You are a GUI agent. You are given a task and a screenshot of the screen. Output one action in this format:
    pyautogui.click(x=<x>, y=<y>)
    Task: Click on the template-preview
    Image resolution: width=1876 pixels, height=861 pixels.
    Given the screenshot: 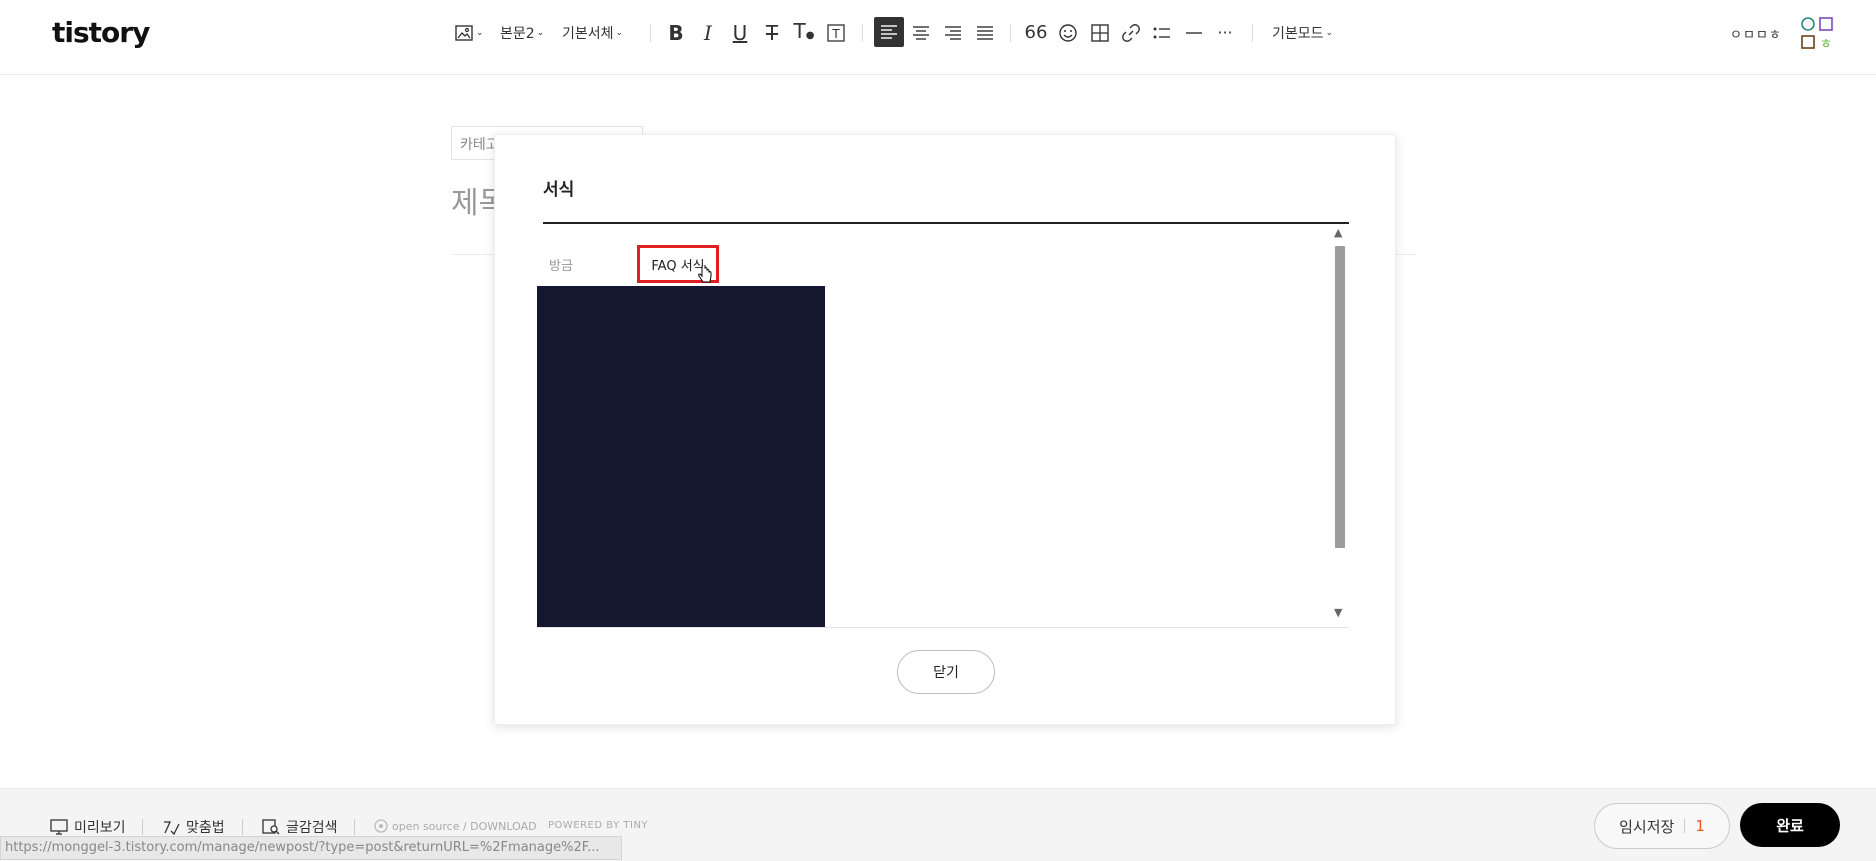 What is the action you would take?
    pyautogui.click(x=681, y=456)
    